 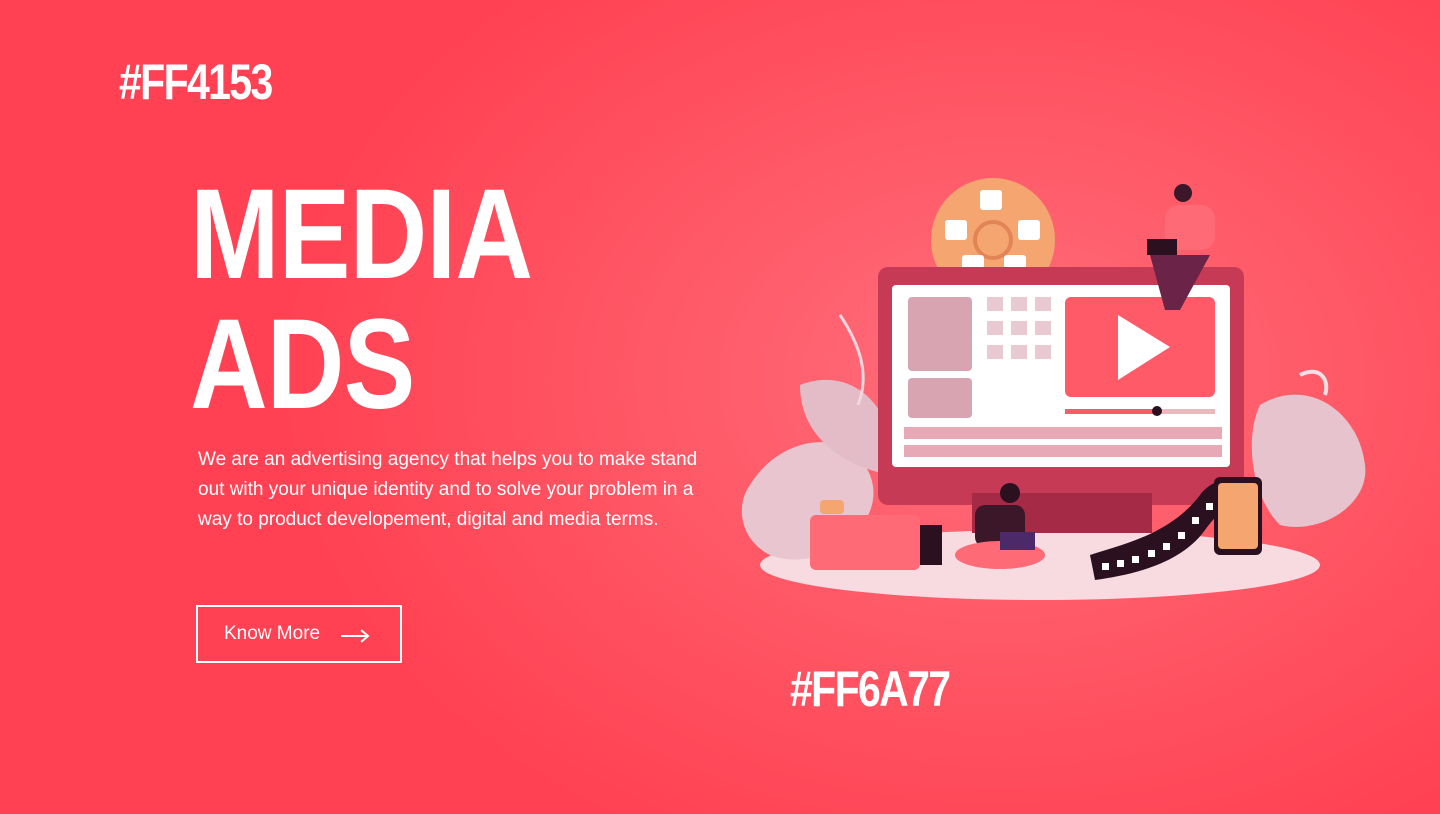 What do you see at coordinates (1308, 448) in the screenshot?
I see `leaf-right-icon` at bounding box center [1308, 448].